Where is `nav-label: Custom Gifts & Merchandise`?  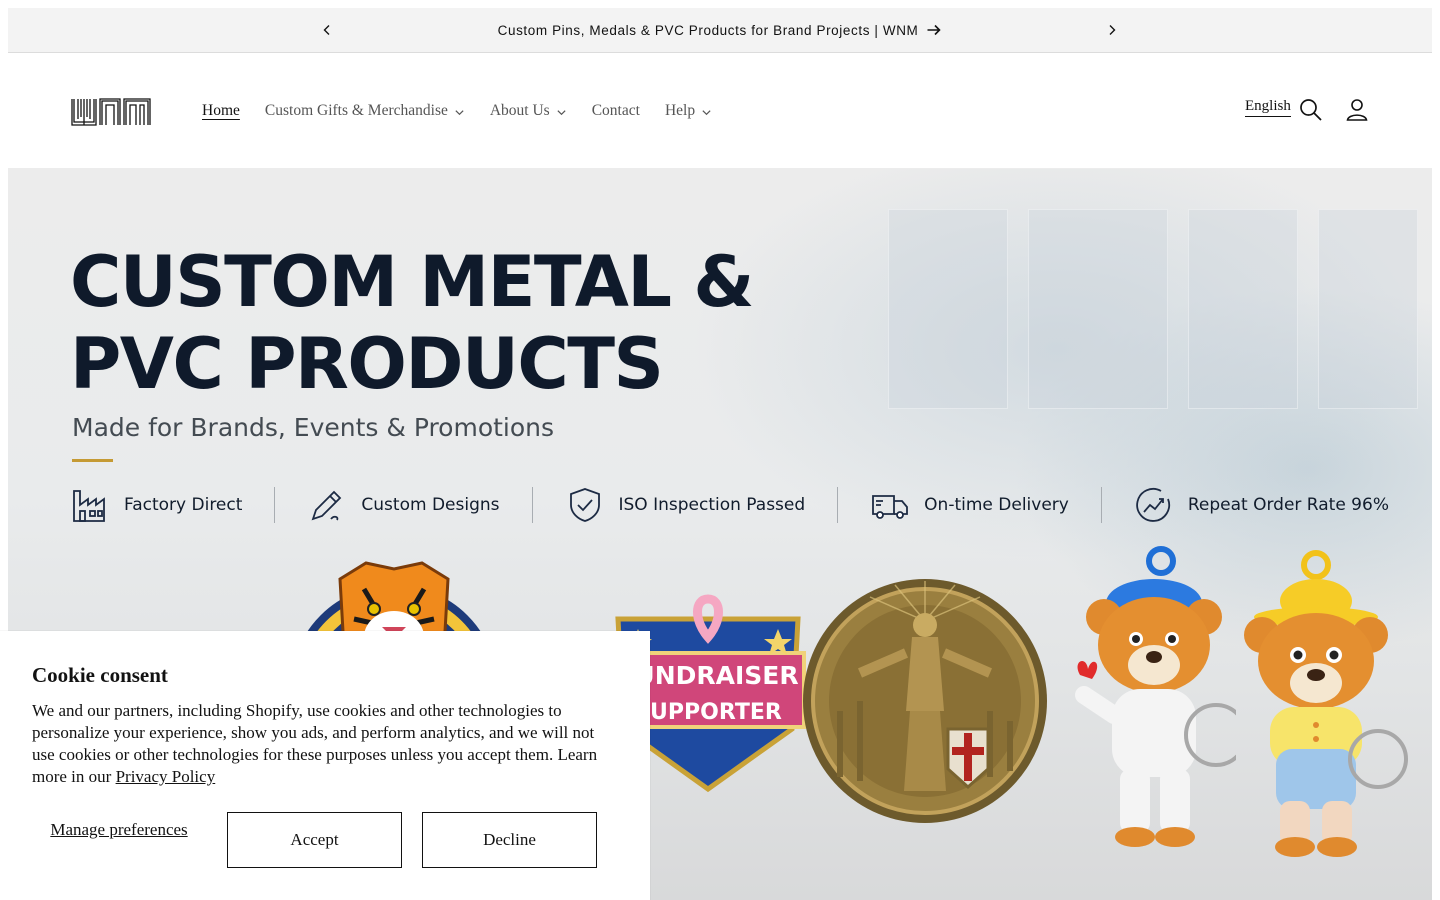
nav-label: Custom Gifts & Merchandise is located at coordinates (356, 110).